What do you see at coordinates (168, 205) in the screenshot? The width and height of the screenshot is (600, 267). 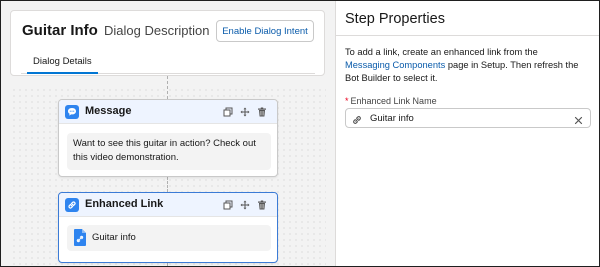 I see `step-card-header: Enhanced Link` at bounding box center [168, 205].